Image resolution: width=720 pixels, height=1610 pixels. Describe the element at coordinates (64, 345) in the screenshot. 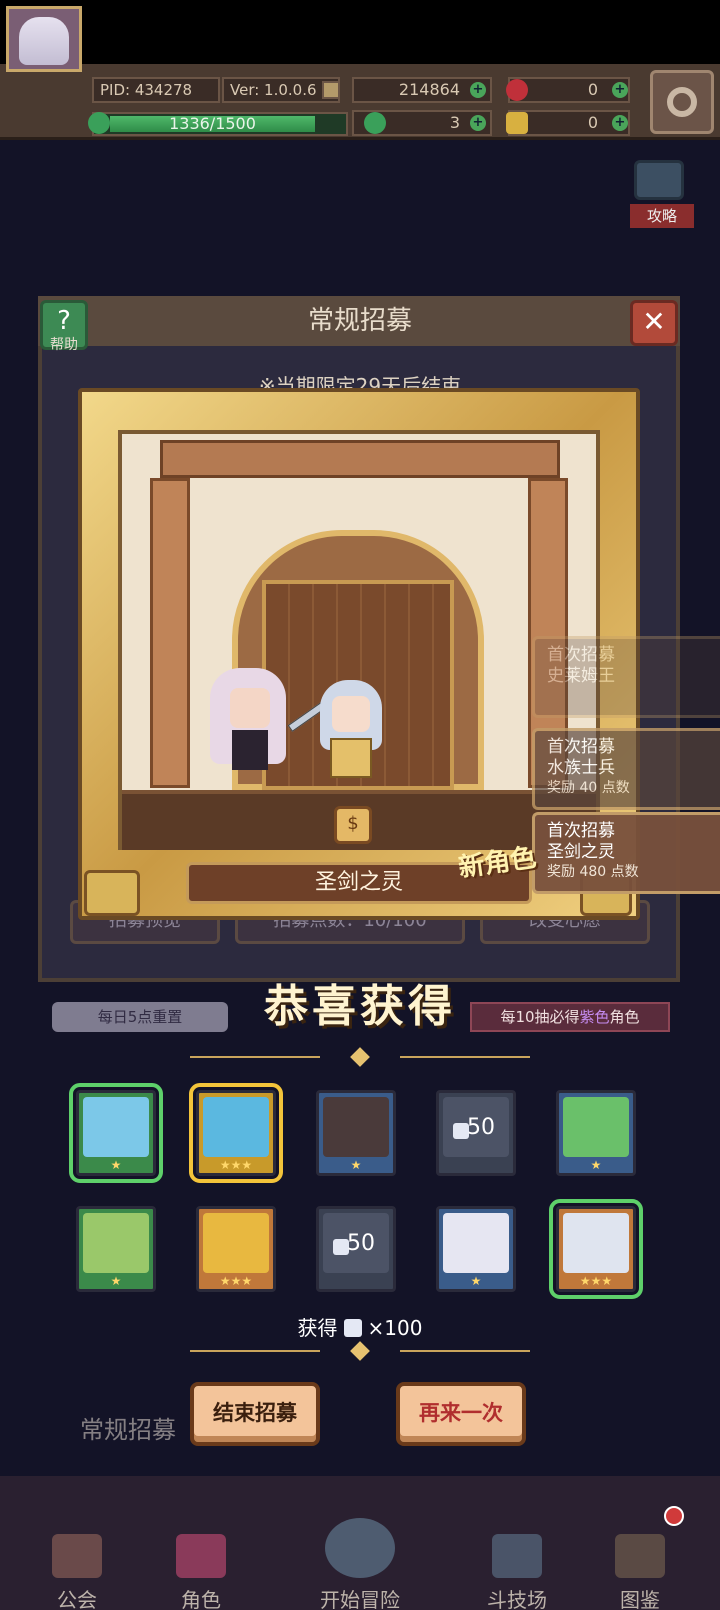

I see `help-label: 帮助` at that location.